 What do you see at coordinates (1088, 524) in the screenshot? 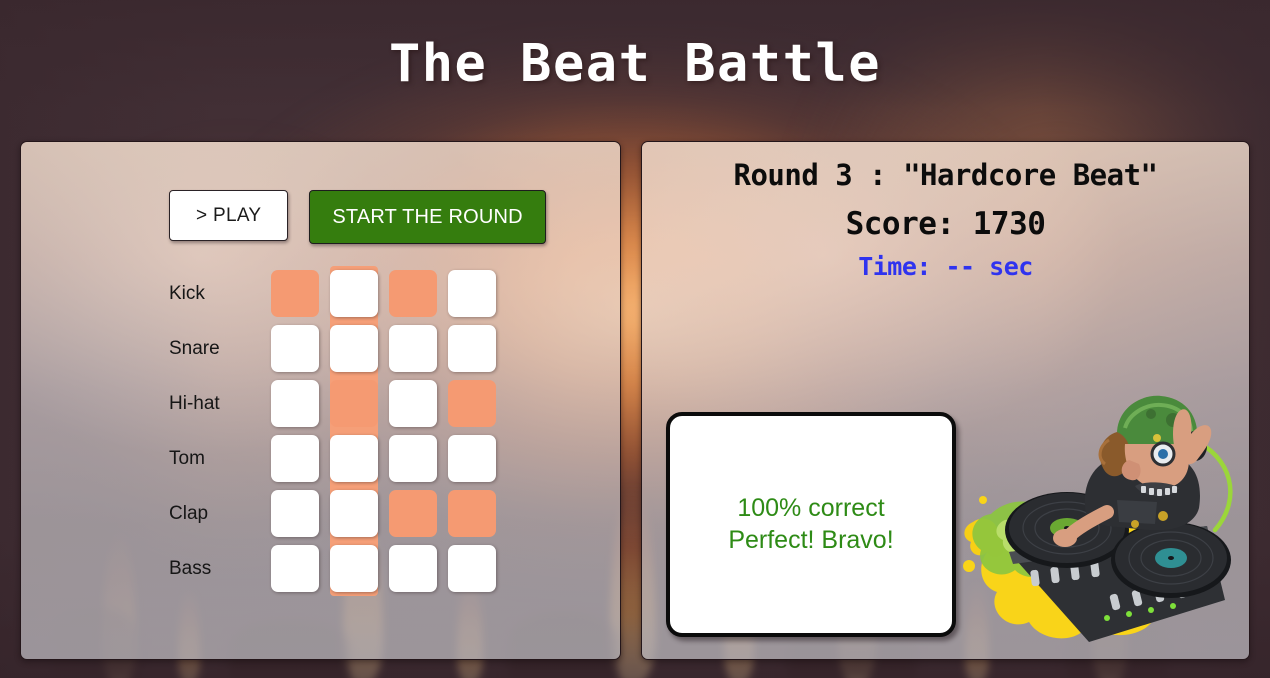
I see `dj-character-arm` at bounding box center [1088, 524].